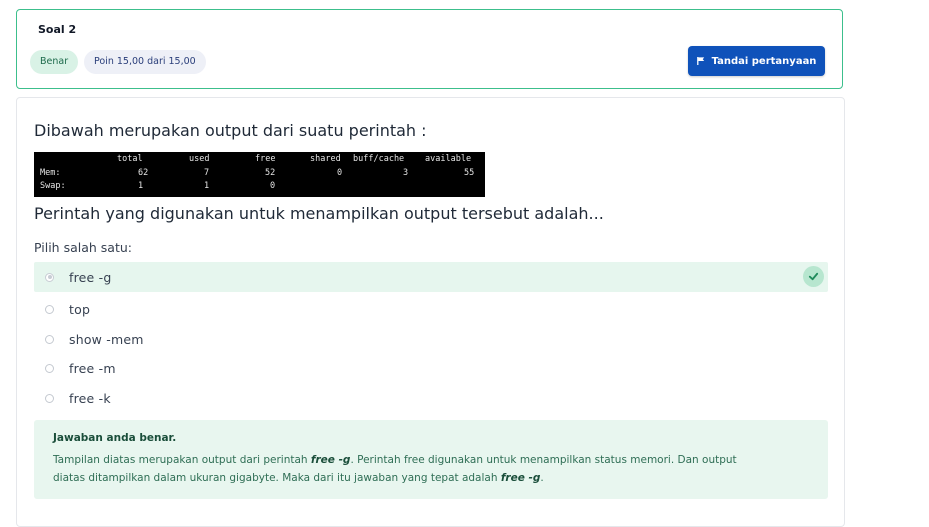  I want to click on terminal-cell: 52, so click(270, 173).